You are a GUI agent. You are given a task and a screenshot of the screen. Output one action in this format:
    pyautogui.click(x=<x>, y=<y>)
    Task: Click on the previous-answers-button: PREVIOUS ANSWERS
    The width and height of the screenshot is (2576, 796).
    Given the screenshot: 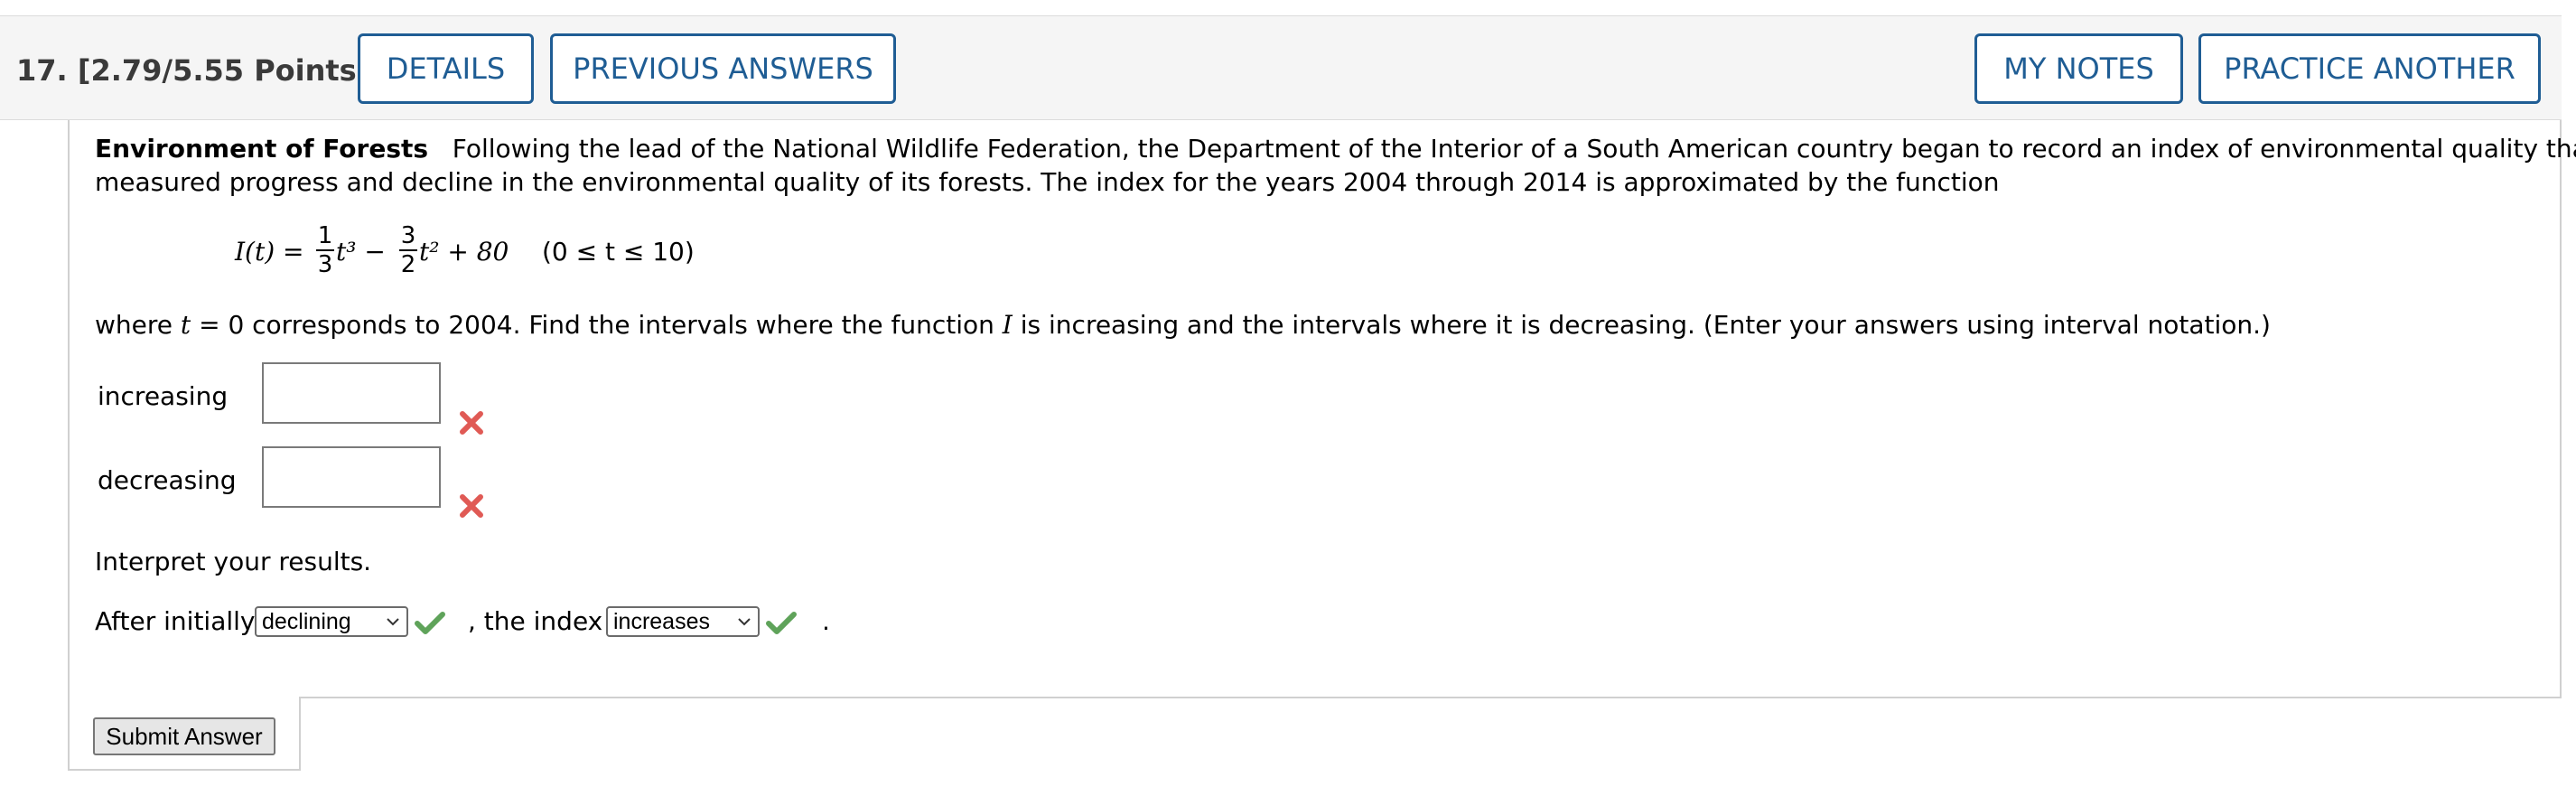 What is the action you would take?
    pyautogui.click(x=723, y=68)
    